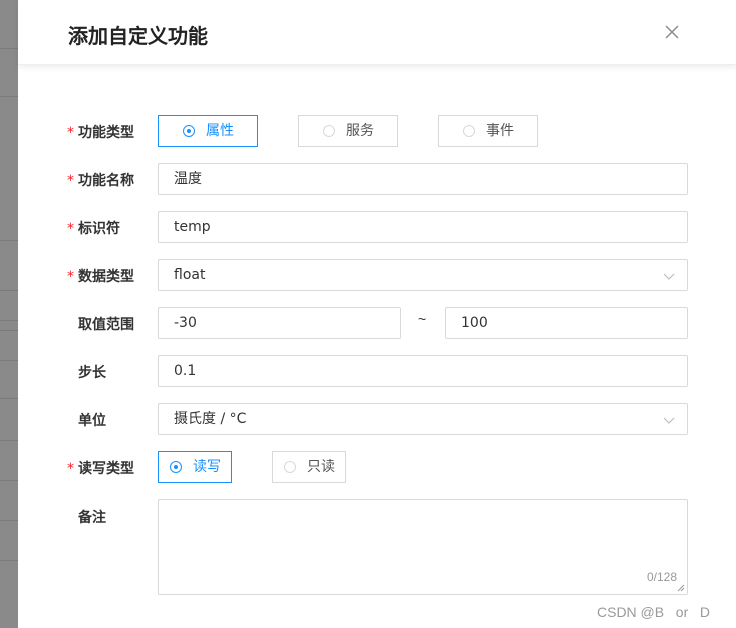 This screenshot has height=628, width=736. Describe the element at coordinates (9, 314) in the screenshot. I see `modal-backdrop` at that location.